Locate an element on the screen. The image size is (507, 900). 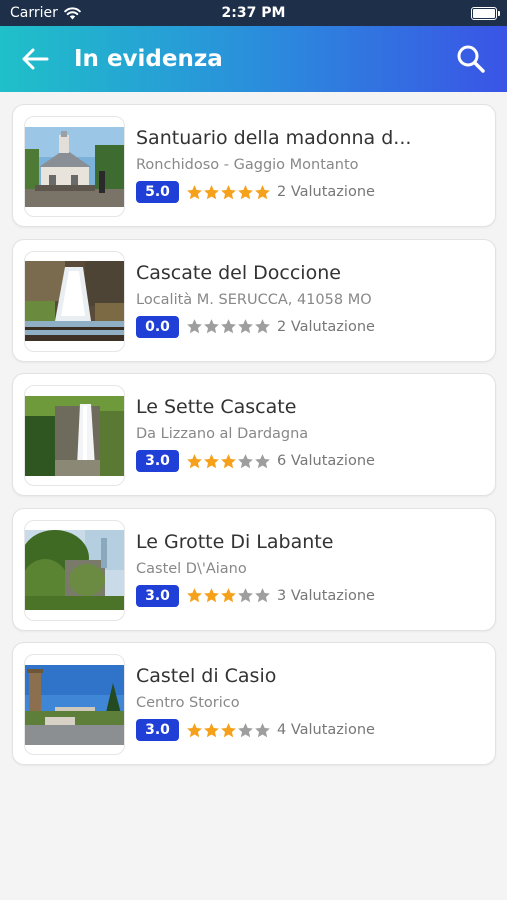
rating-row: 3.0 6 Valutazione is located at coordinates (310, 461).